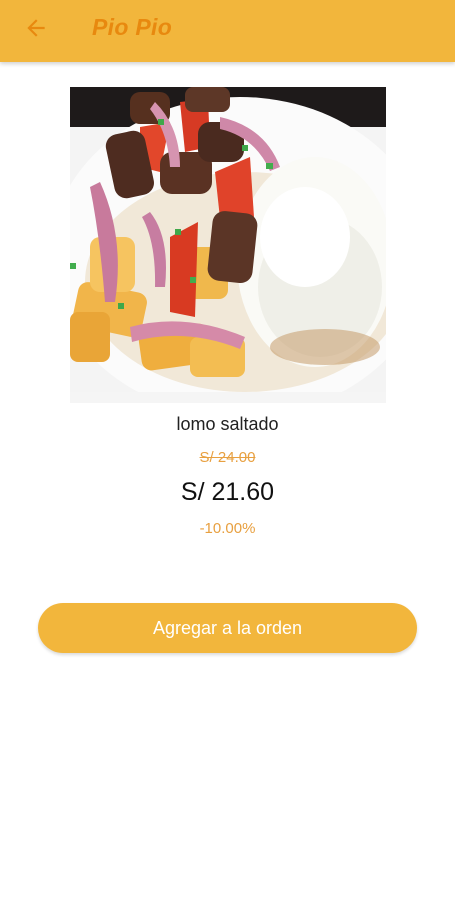 The image size is (455, 900). What do you see at coordinates (227, 424) in the screenshot?
I see `product-name: lomo saltado` at bounding box center [227, 424].